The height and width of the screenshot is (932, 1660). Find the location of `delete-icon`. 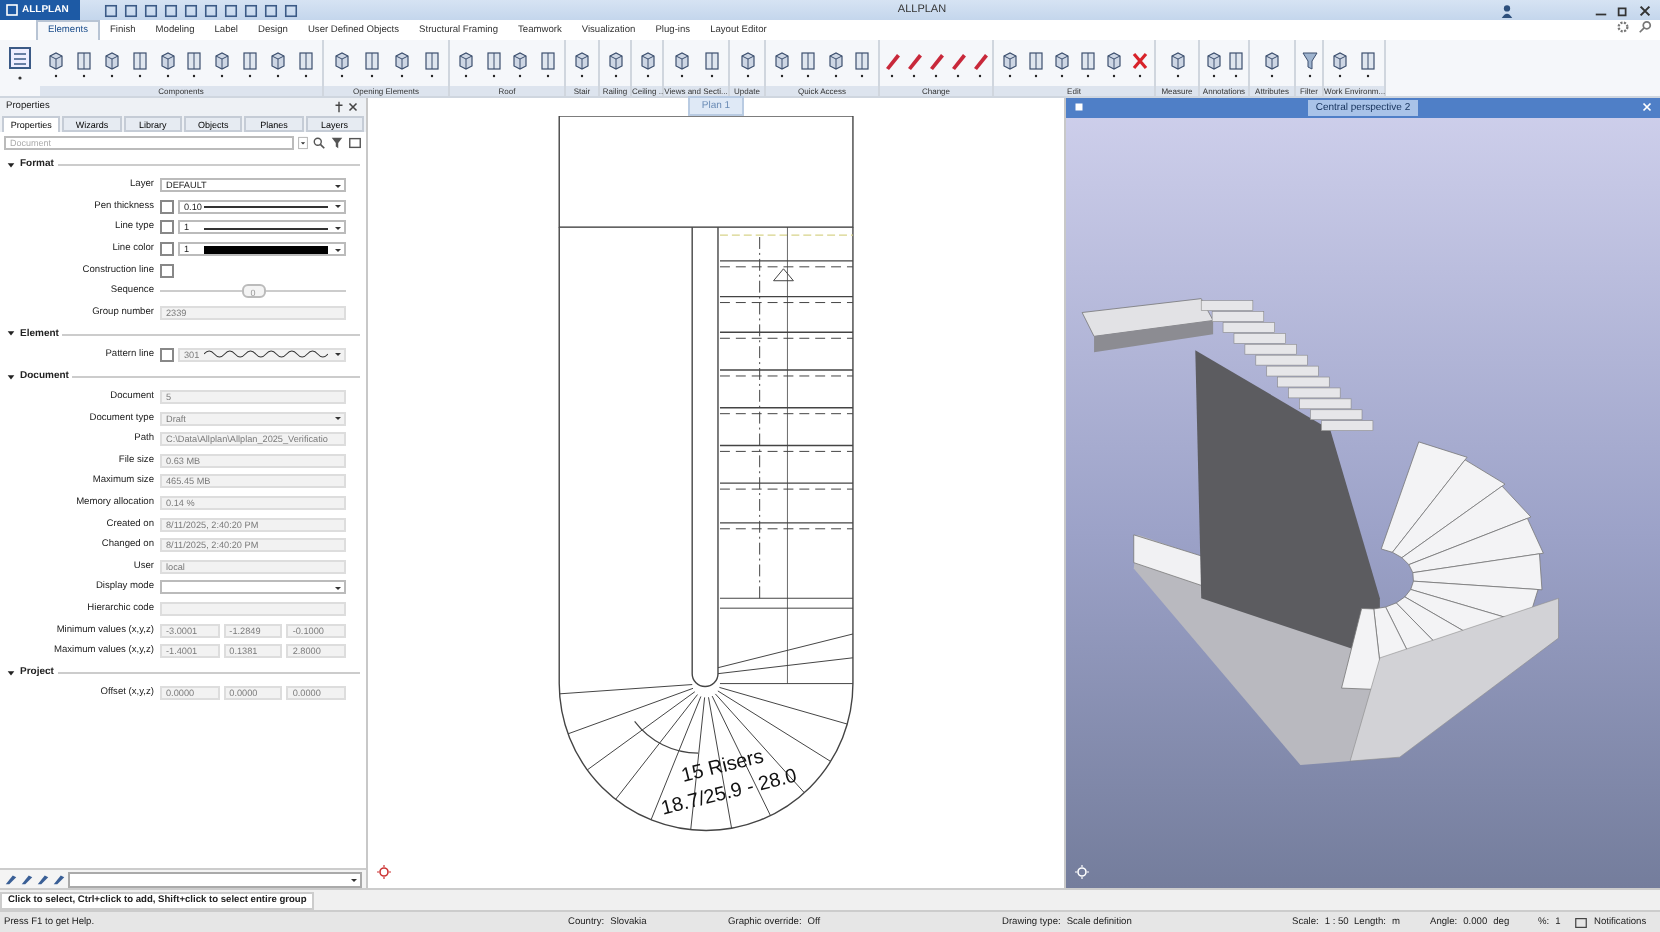

delete-icon is located at coordinates (1139, 63).